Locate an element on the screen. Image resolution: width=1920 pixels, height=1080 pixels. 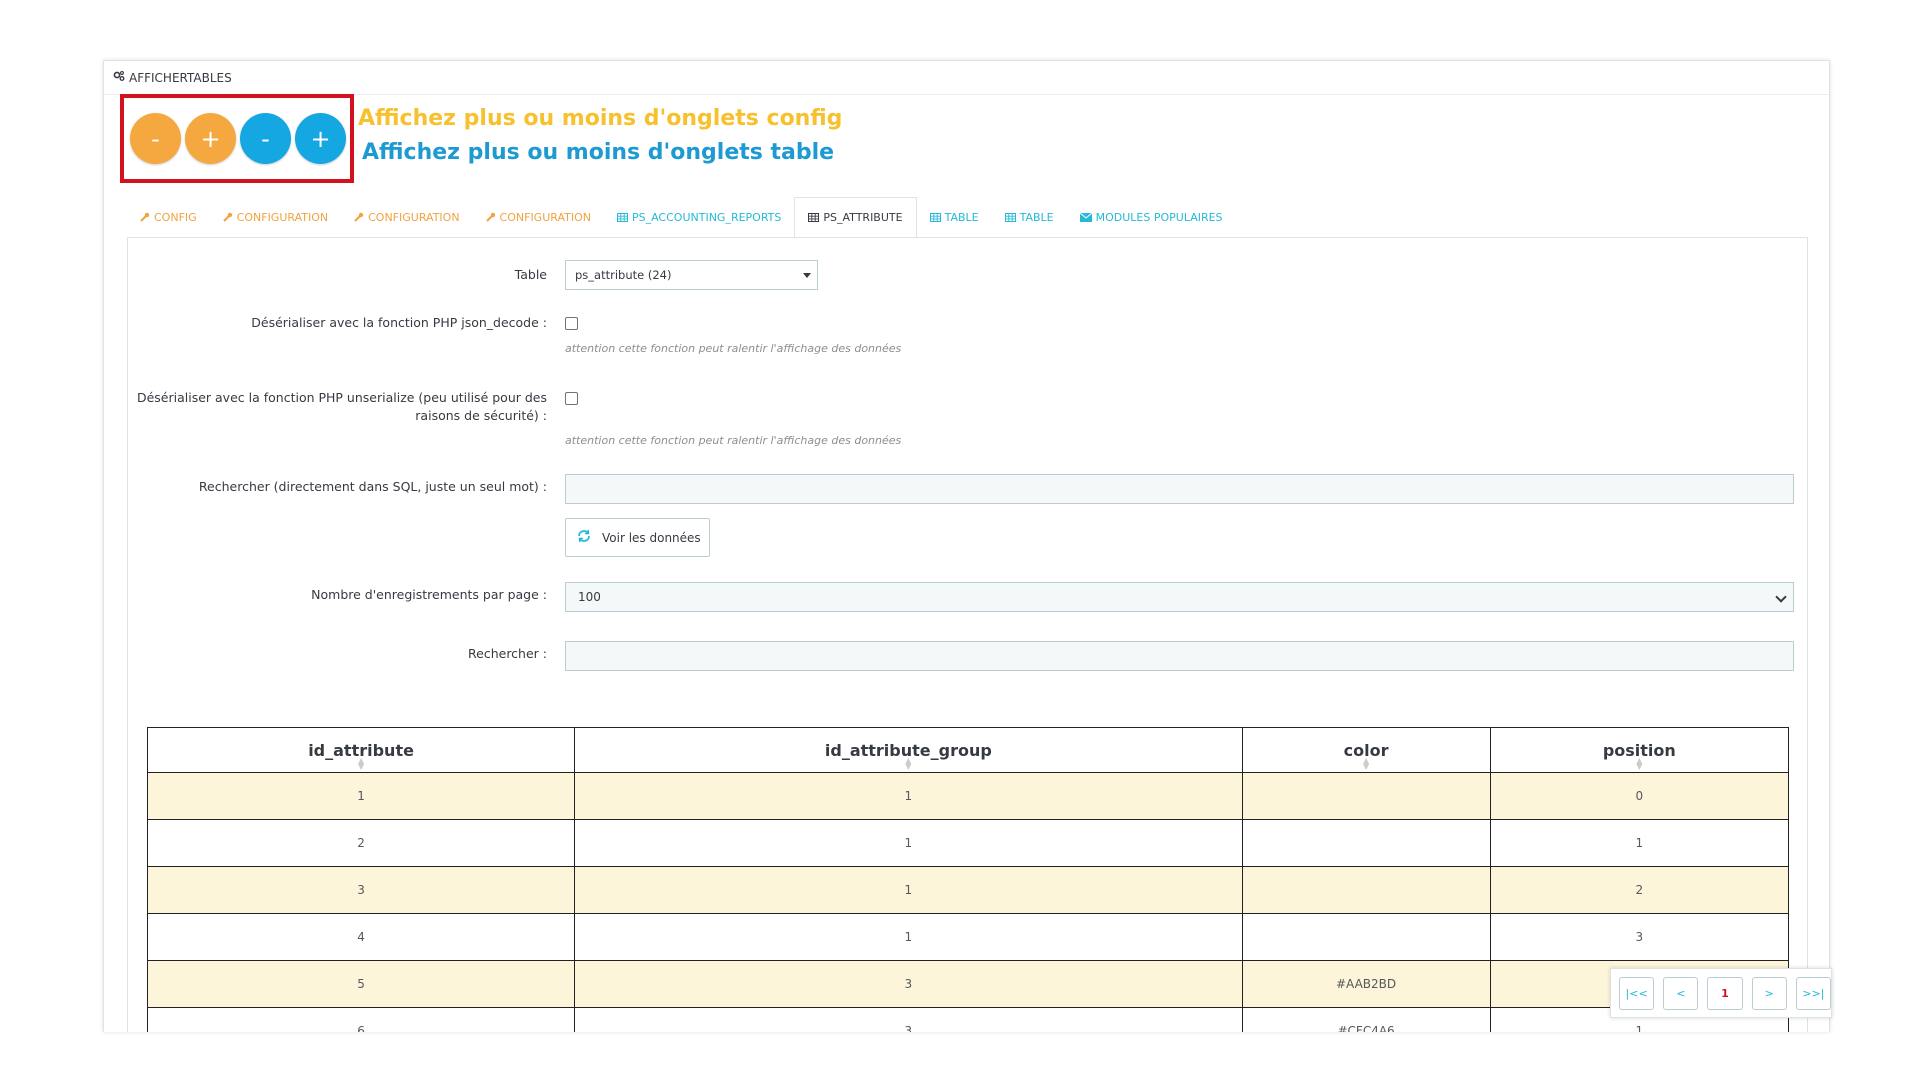
gears-icon is located at coordinates (121, 77).